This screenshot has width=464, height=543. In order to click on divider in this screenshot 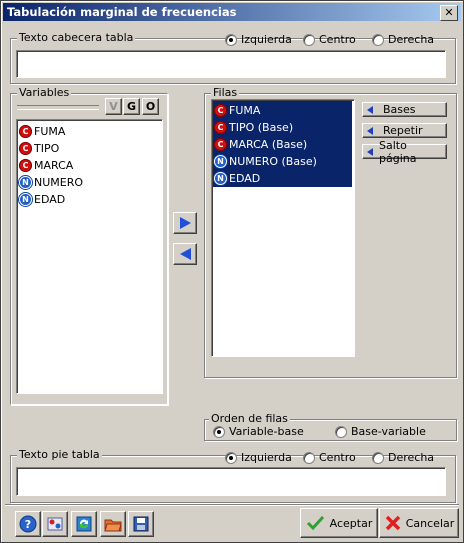, I will do `click(232, 505)`.